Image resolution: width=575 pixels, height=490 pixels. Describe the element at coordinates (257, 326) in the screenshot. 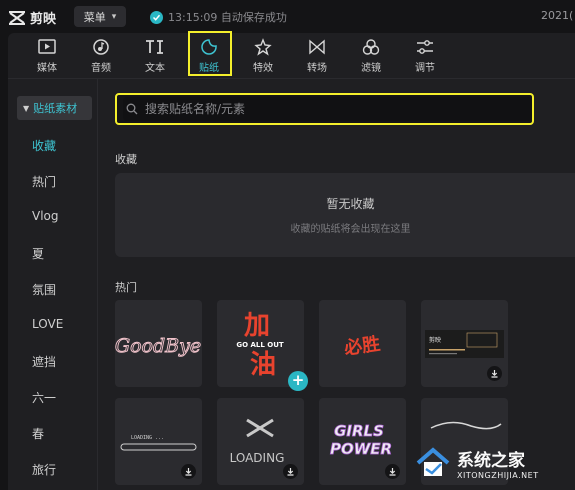

I see `jiayou-top-text: 加` at that location.